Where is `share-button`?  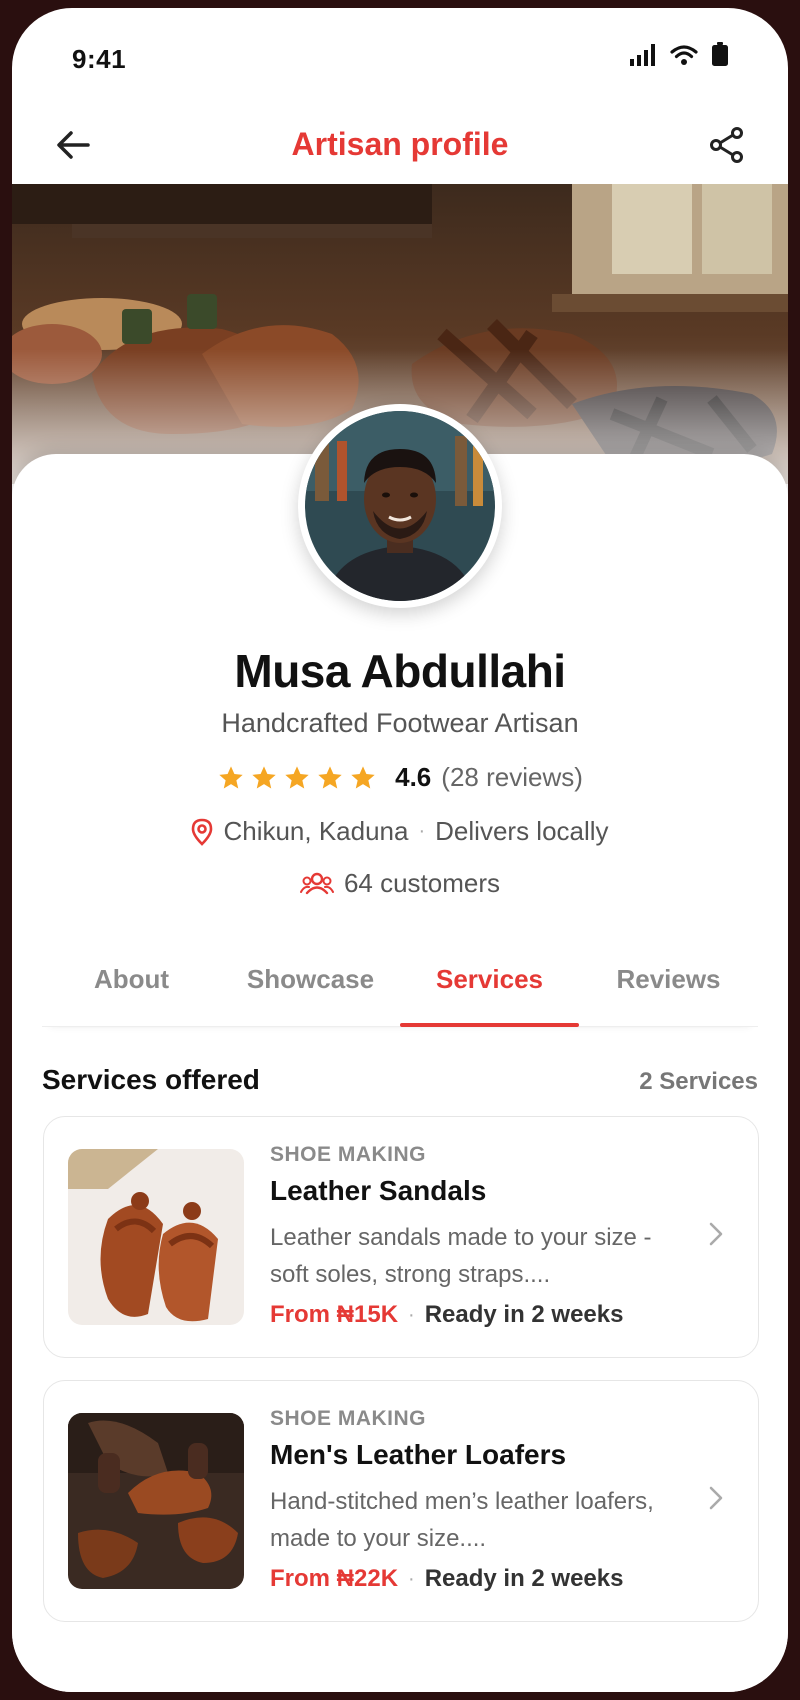
share-button is located at coordinates (727, 145).